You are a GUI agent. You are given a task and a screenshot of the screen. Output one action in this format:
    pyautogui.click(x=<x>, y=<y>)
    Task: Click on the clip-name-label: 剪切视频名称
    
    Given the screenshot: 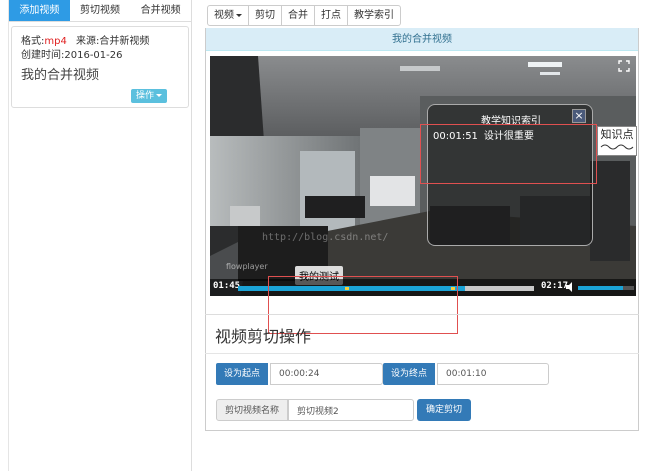 What is the action you would take?
    pyautogui.click(x=252, y=410)
    